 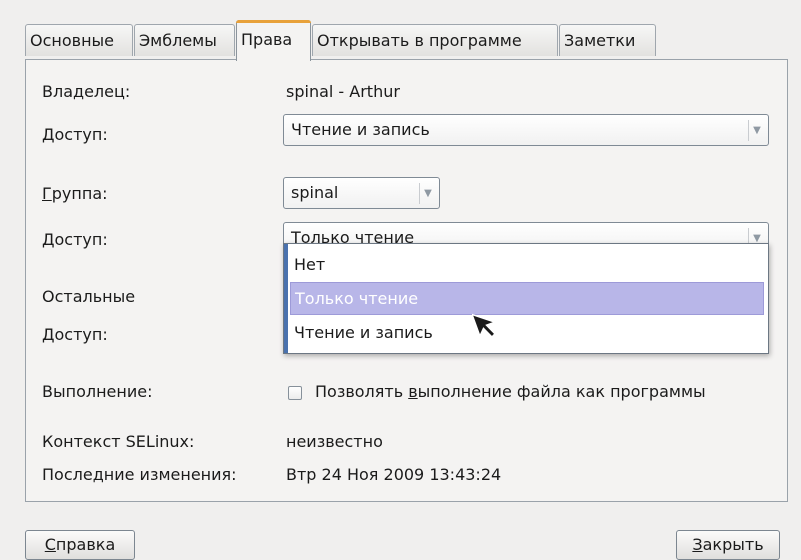 I want to click on owner-value: spinal - Arthur, so click(x=343, y=91).